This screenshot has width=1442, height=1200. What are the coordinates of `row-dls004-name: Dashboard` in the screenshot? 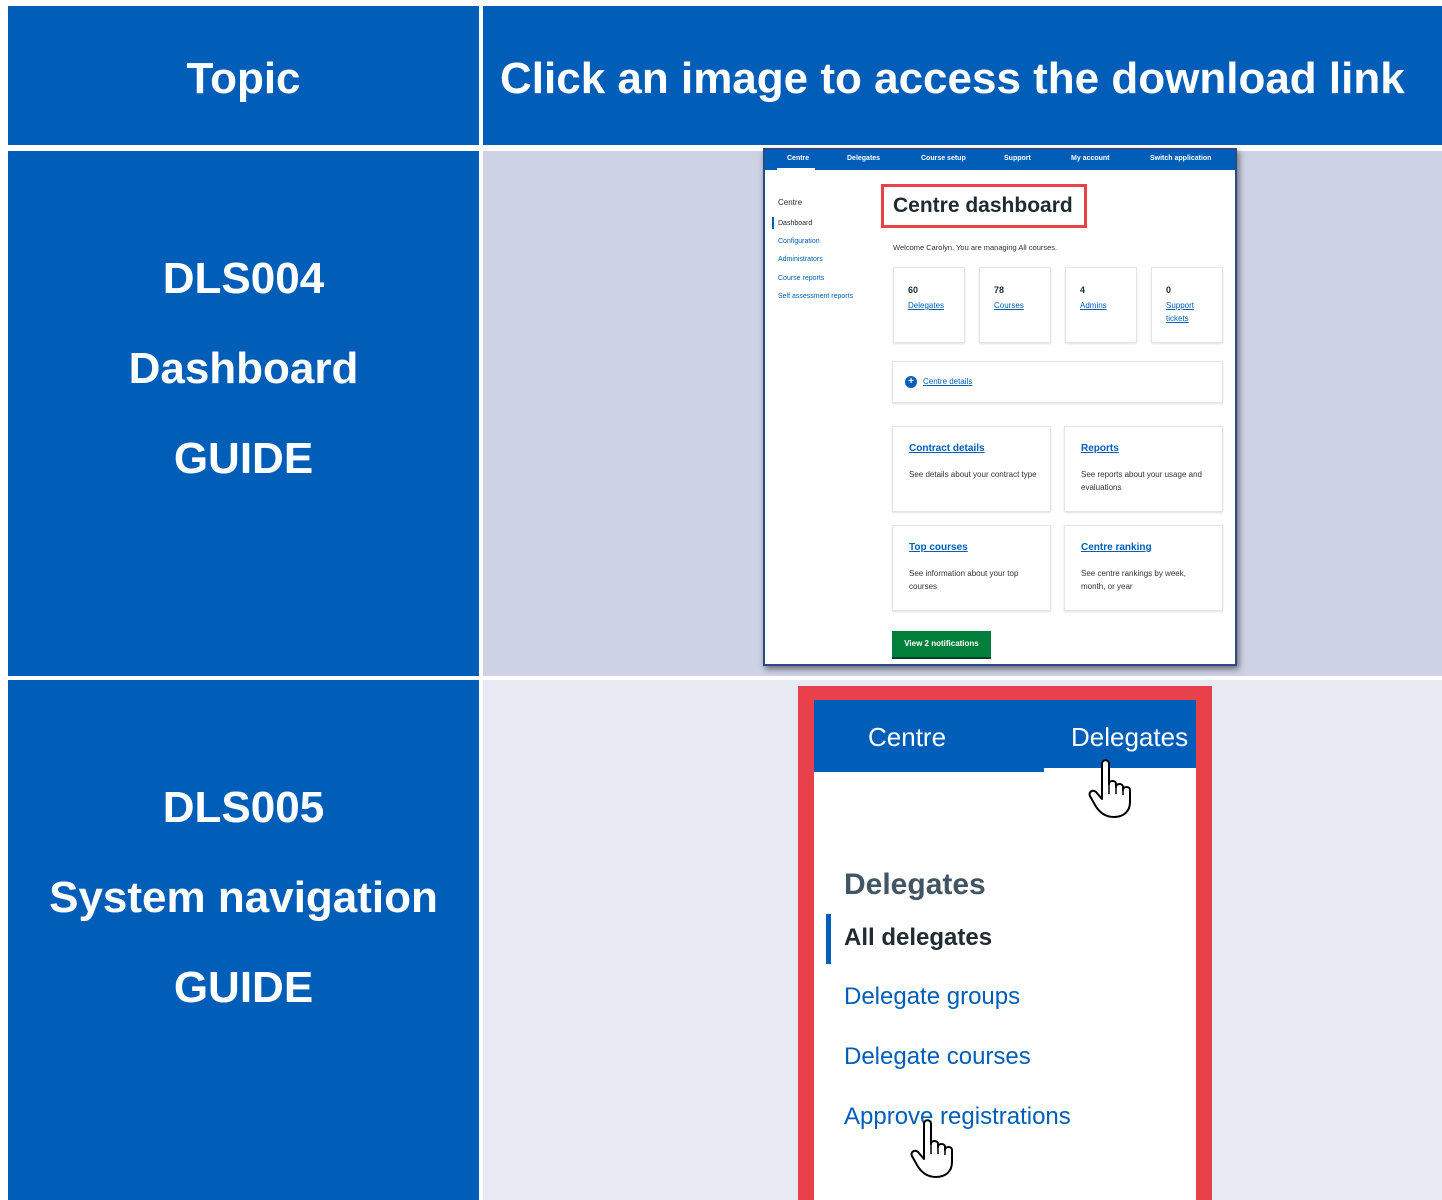 It's located at (243, 368).